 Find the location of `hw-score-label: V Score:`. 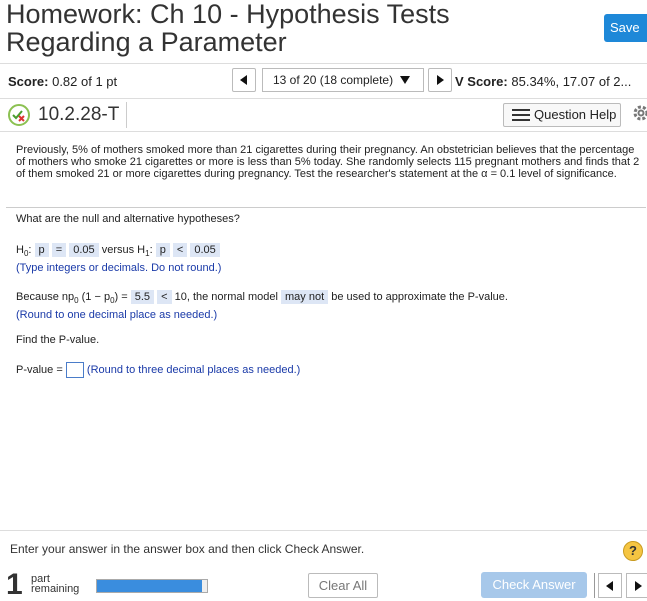

hw-score-label: V Score: is located at coordinates (481, 81).